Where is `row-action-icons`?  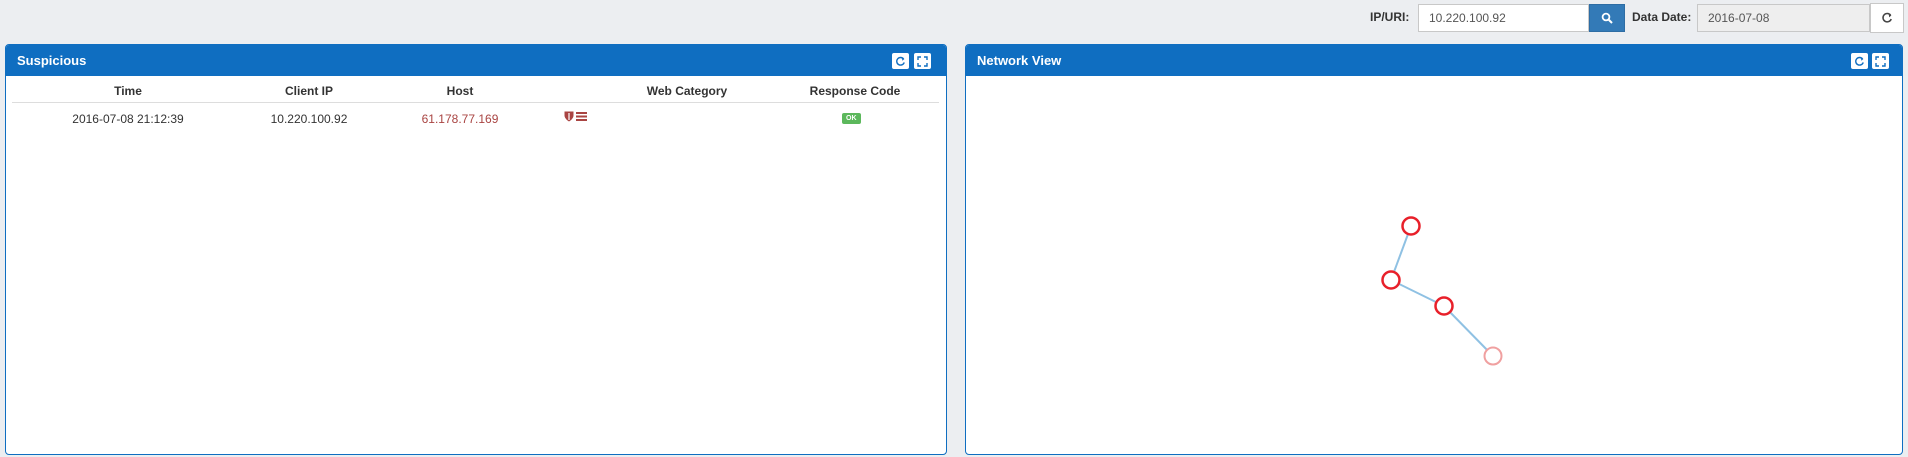 row-action-icons is located at coordinates (575, 116).